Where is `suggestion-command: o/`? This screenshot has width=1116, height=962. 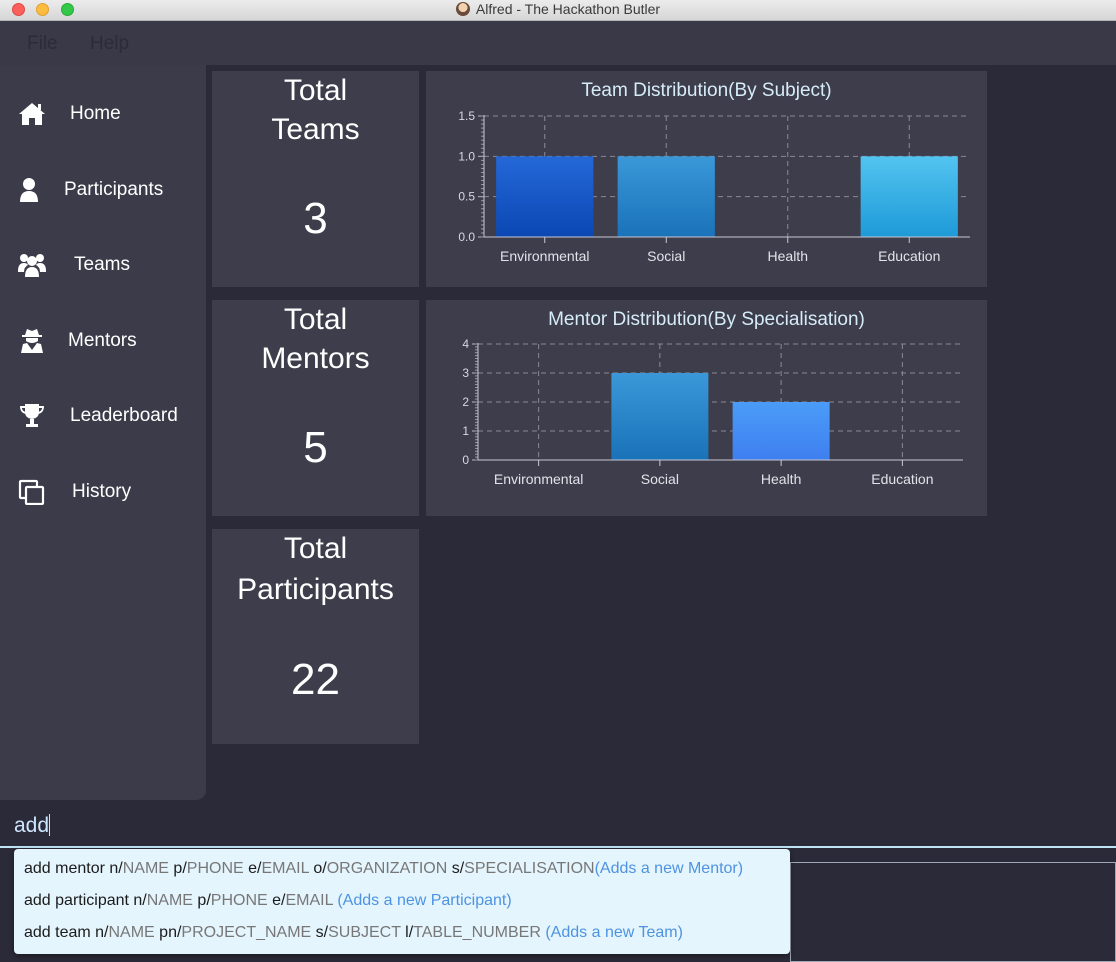 suggestion-command: o/ is located at coordinates (317, 868).